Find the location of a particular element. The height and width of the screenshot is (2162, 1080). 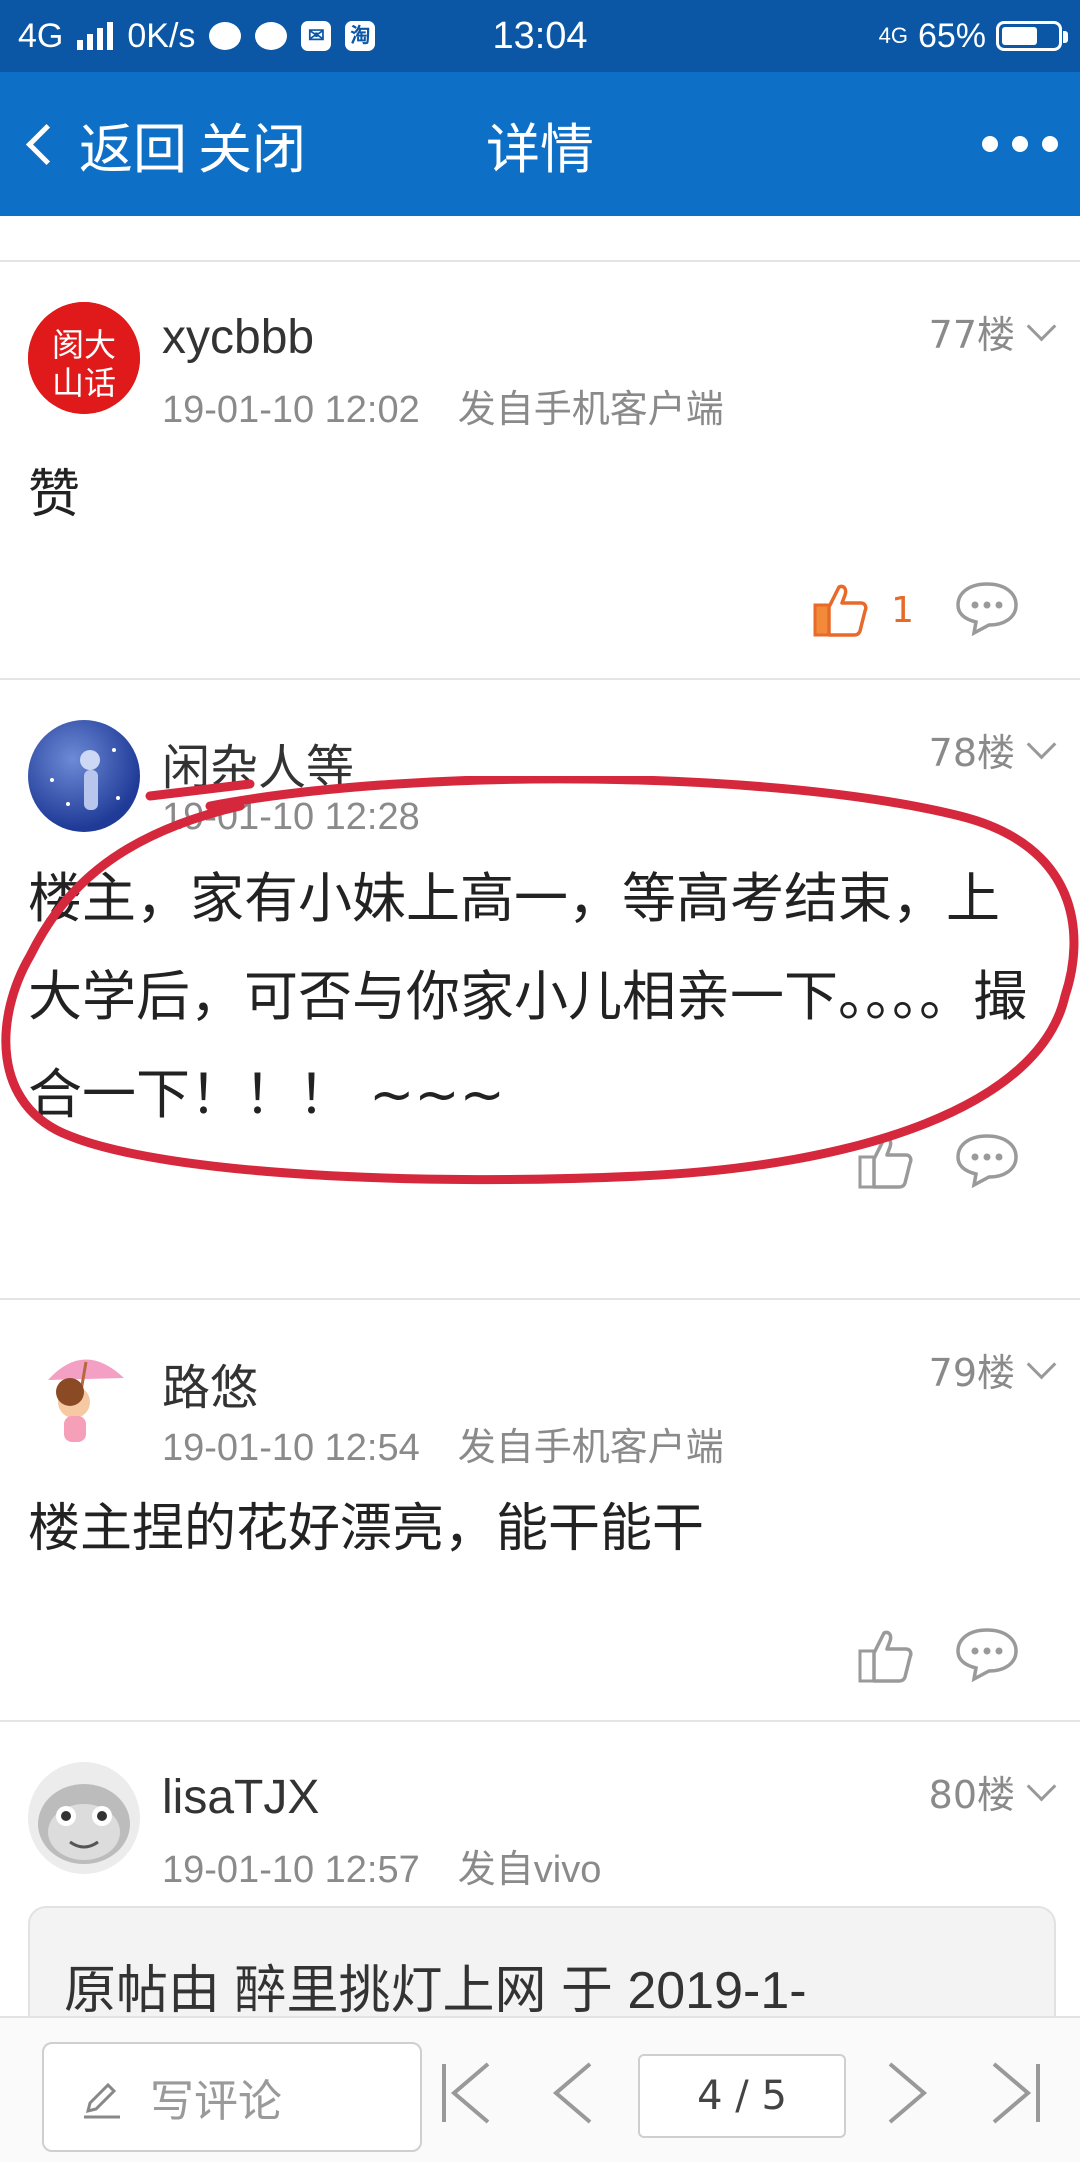

status-right: 4G 65% is located at coordinates (973, 36).